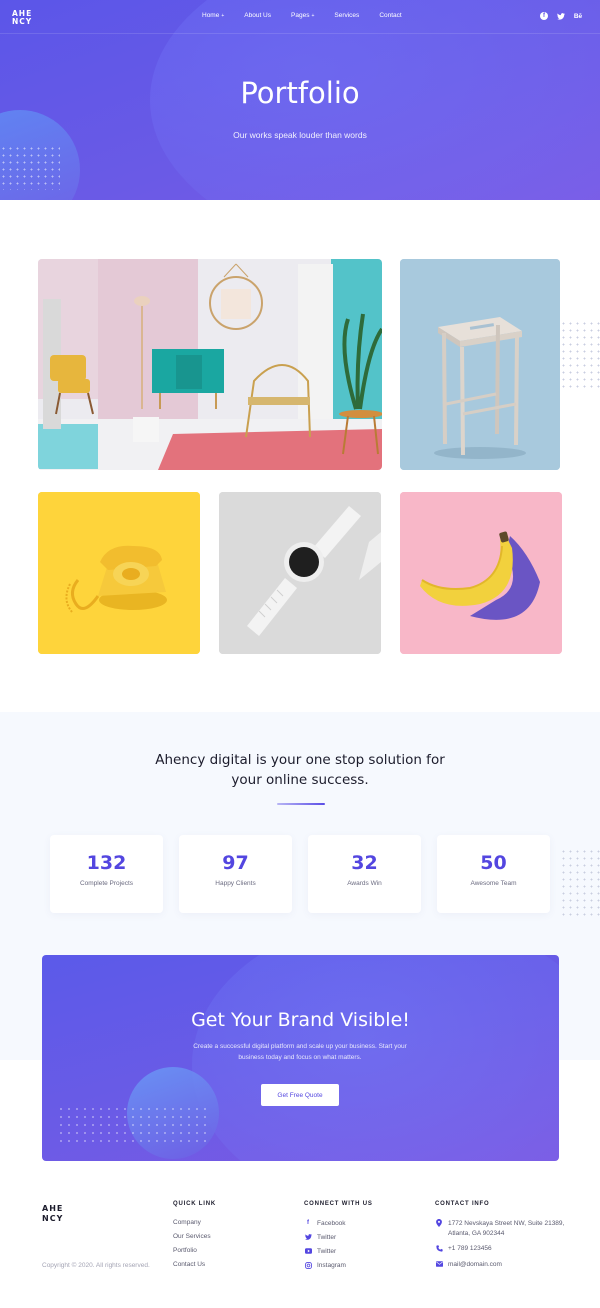 This screenshot has height=1308, width=600. I want to click on footer-link-services: Our Services, so click(192, 1236).